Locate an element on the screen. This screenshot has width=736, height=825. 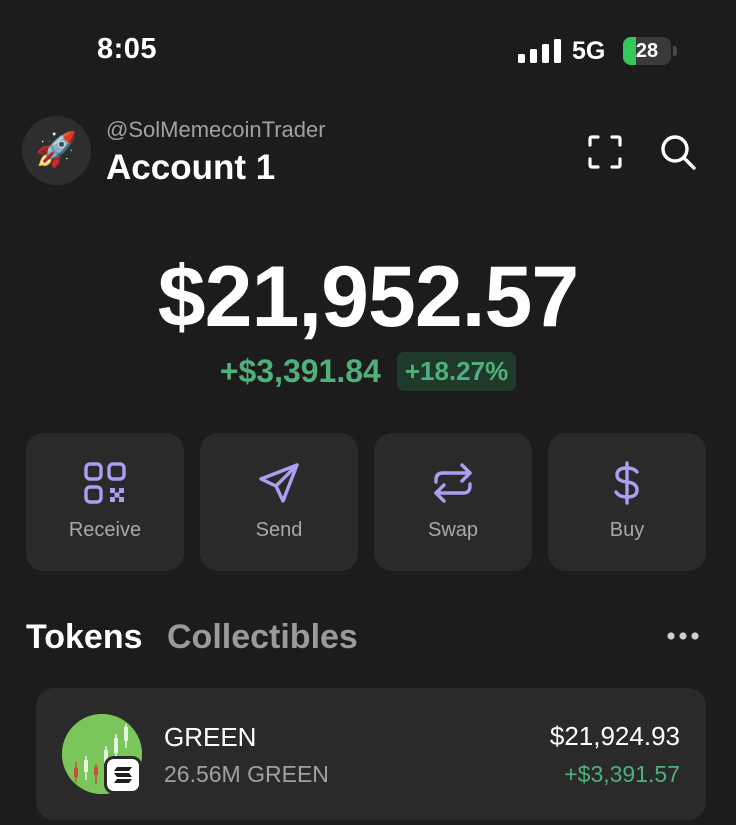
network-type: 5G is located at coordinates (589, 51).